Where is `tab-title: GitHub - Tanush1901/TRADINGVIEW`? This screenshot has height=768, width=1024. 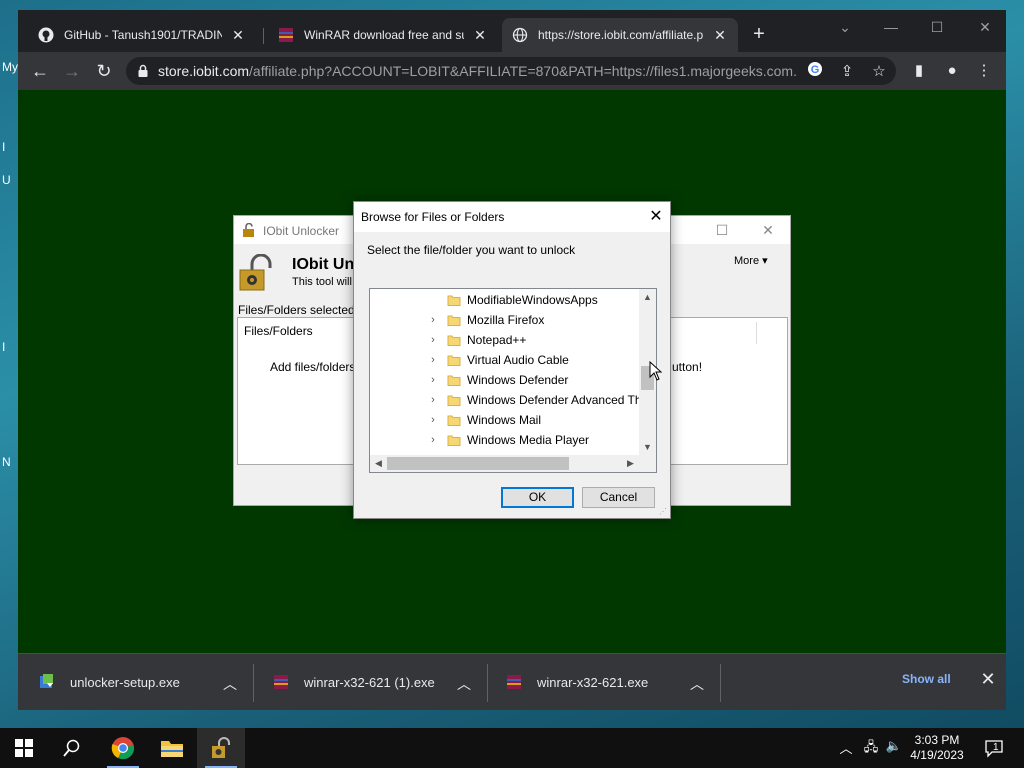
tab-title: GitHub - Tanush1901/TRADINGVIEW is located at coordinates (143, 35).